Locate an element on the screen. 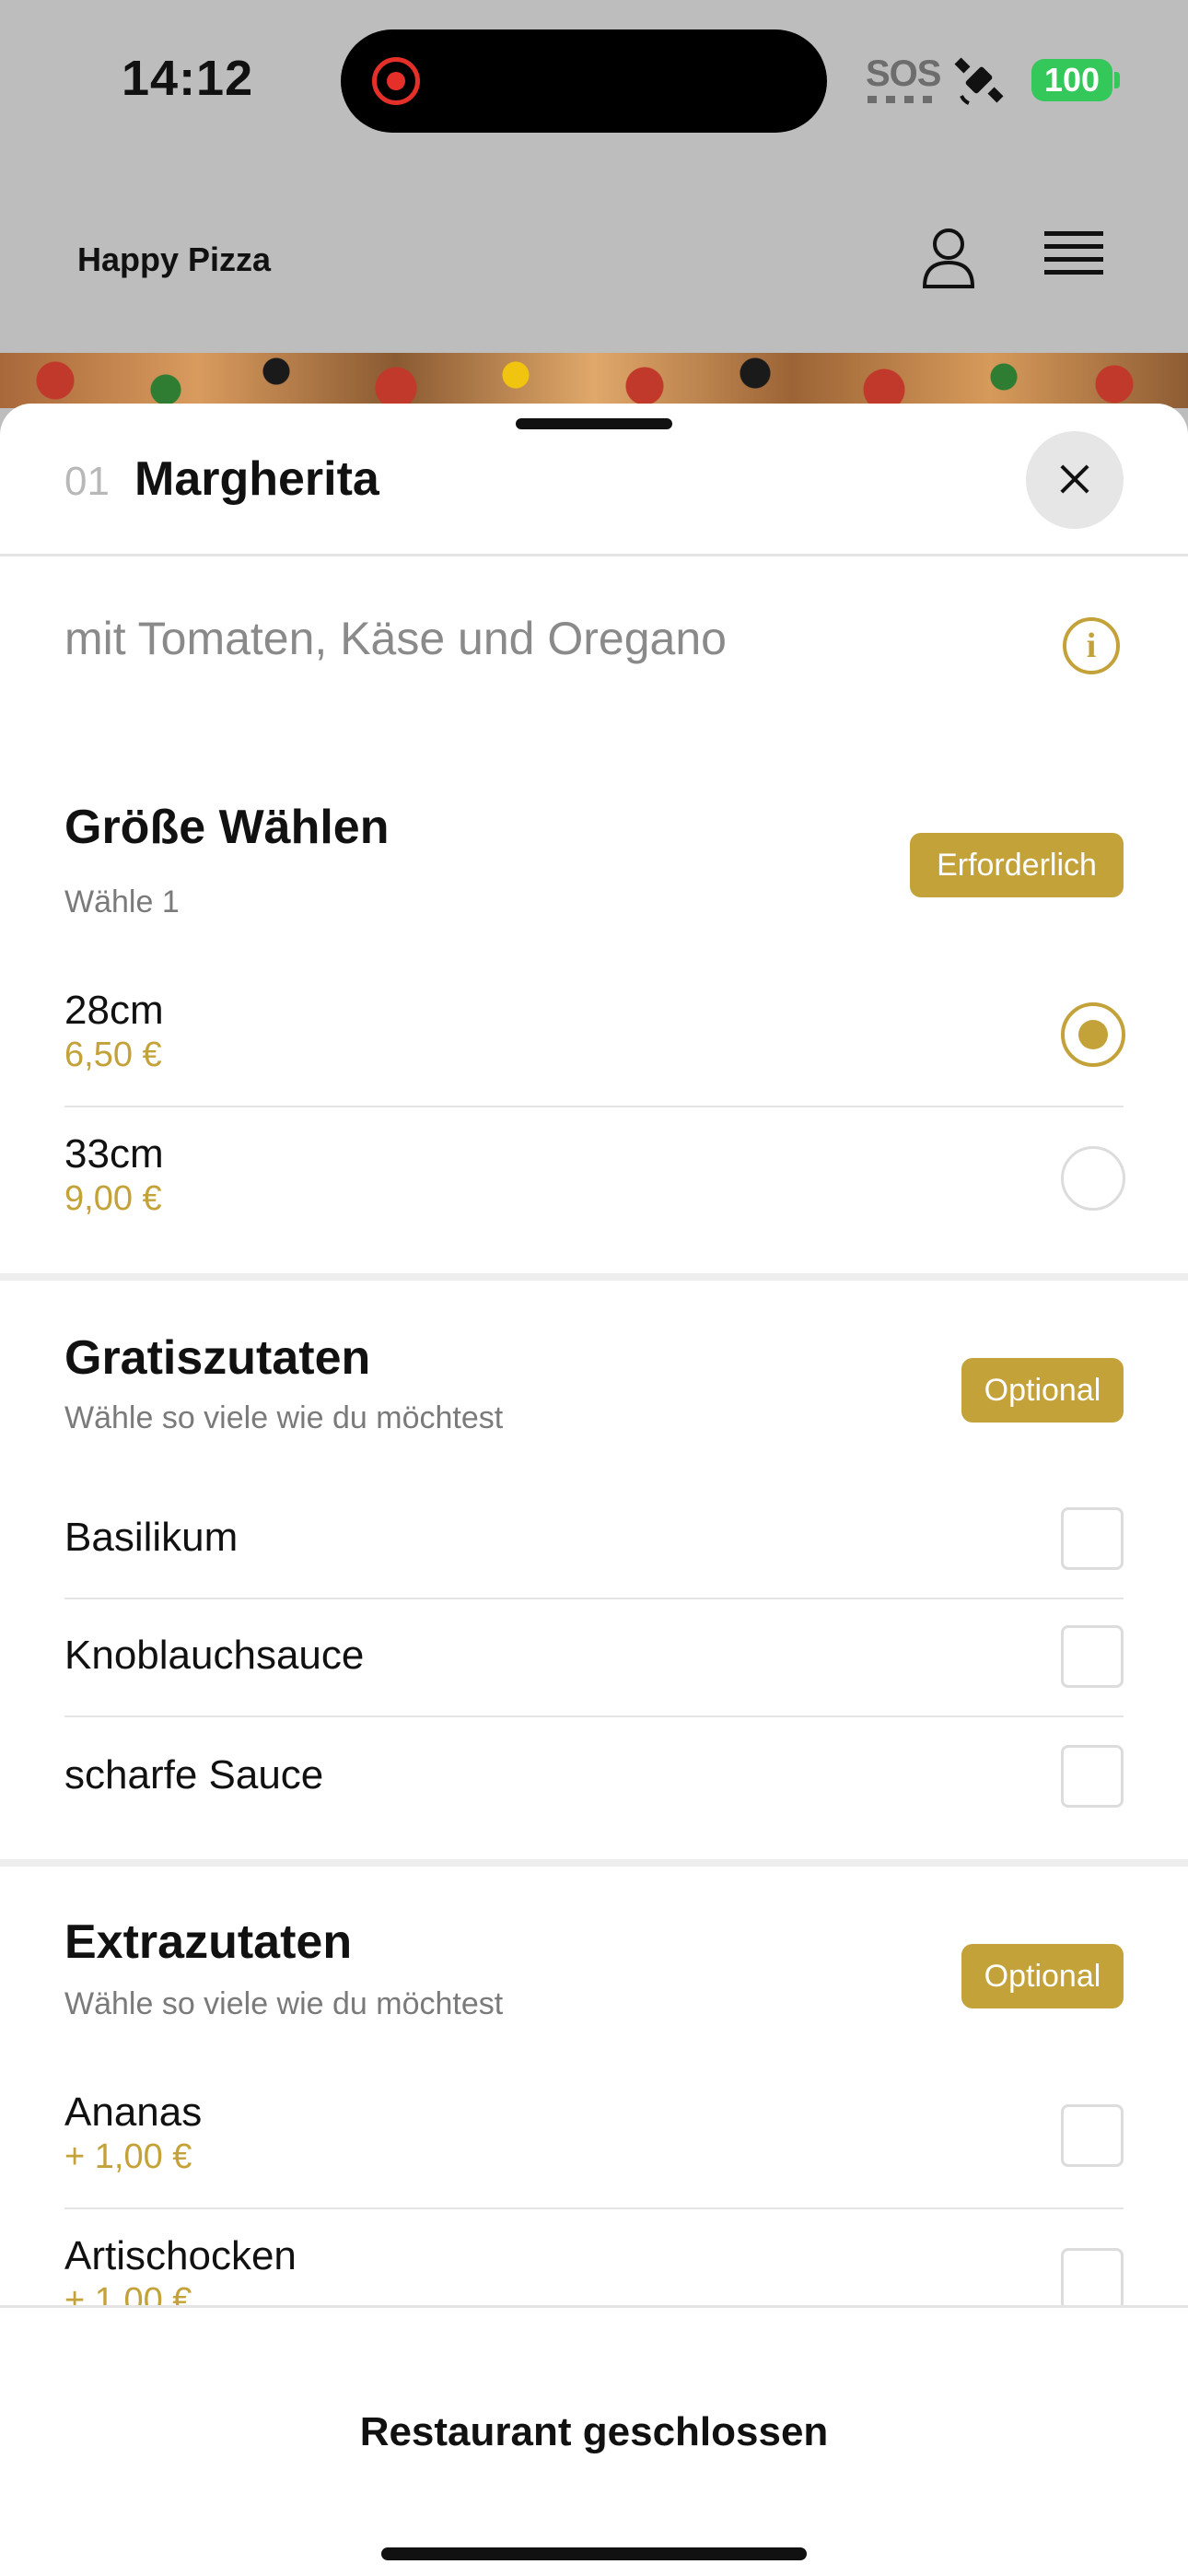 This screenshot has width=1188, height=2576. brand-name: Happy Pizza is located at coordinates (174, 259).